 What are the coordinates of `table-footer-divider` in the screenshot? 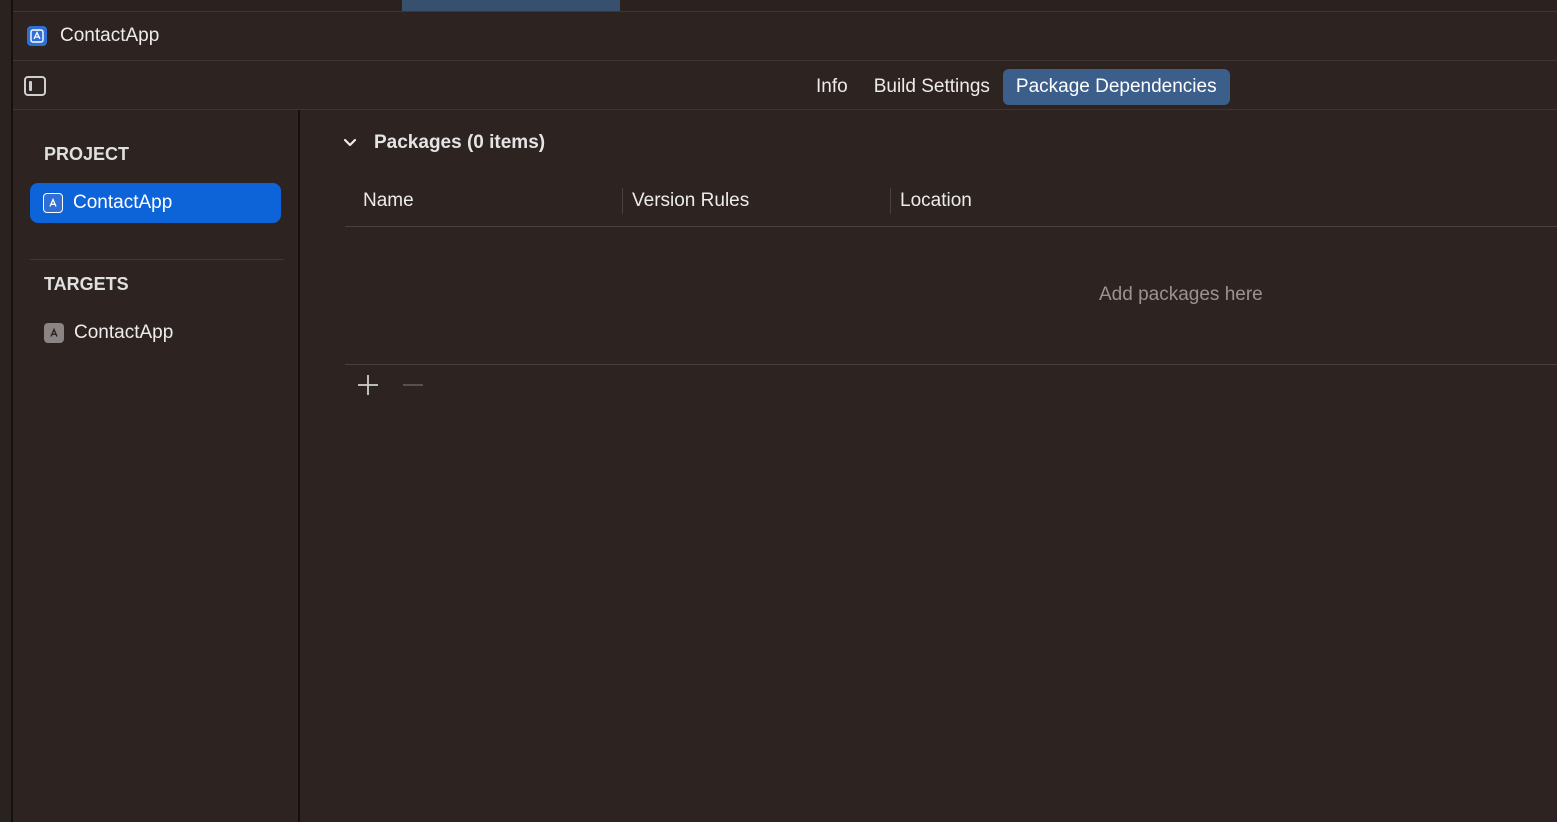 It's located at (951, 364).